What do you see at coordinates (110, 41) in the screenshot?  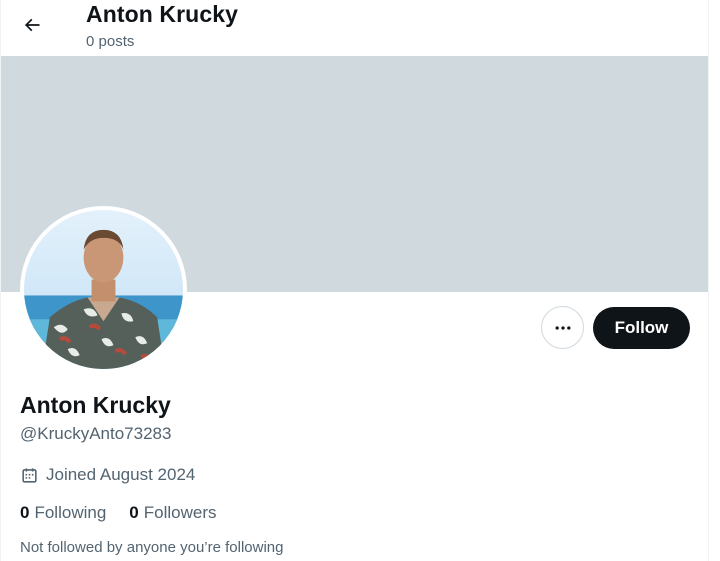 I see `post-count: 0 posts` at bounding box center [110, 41].